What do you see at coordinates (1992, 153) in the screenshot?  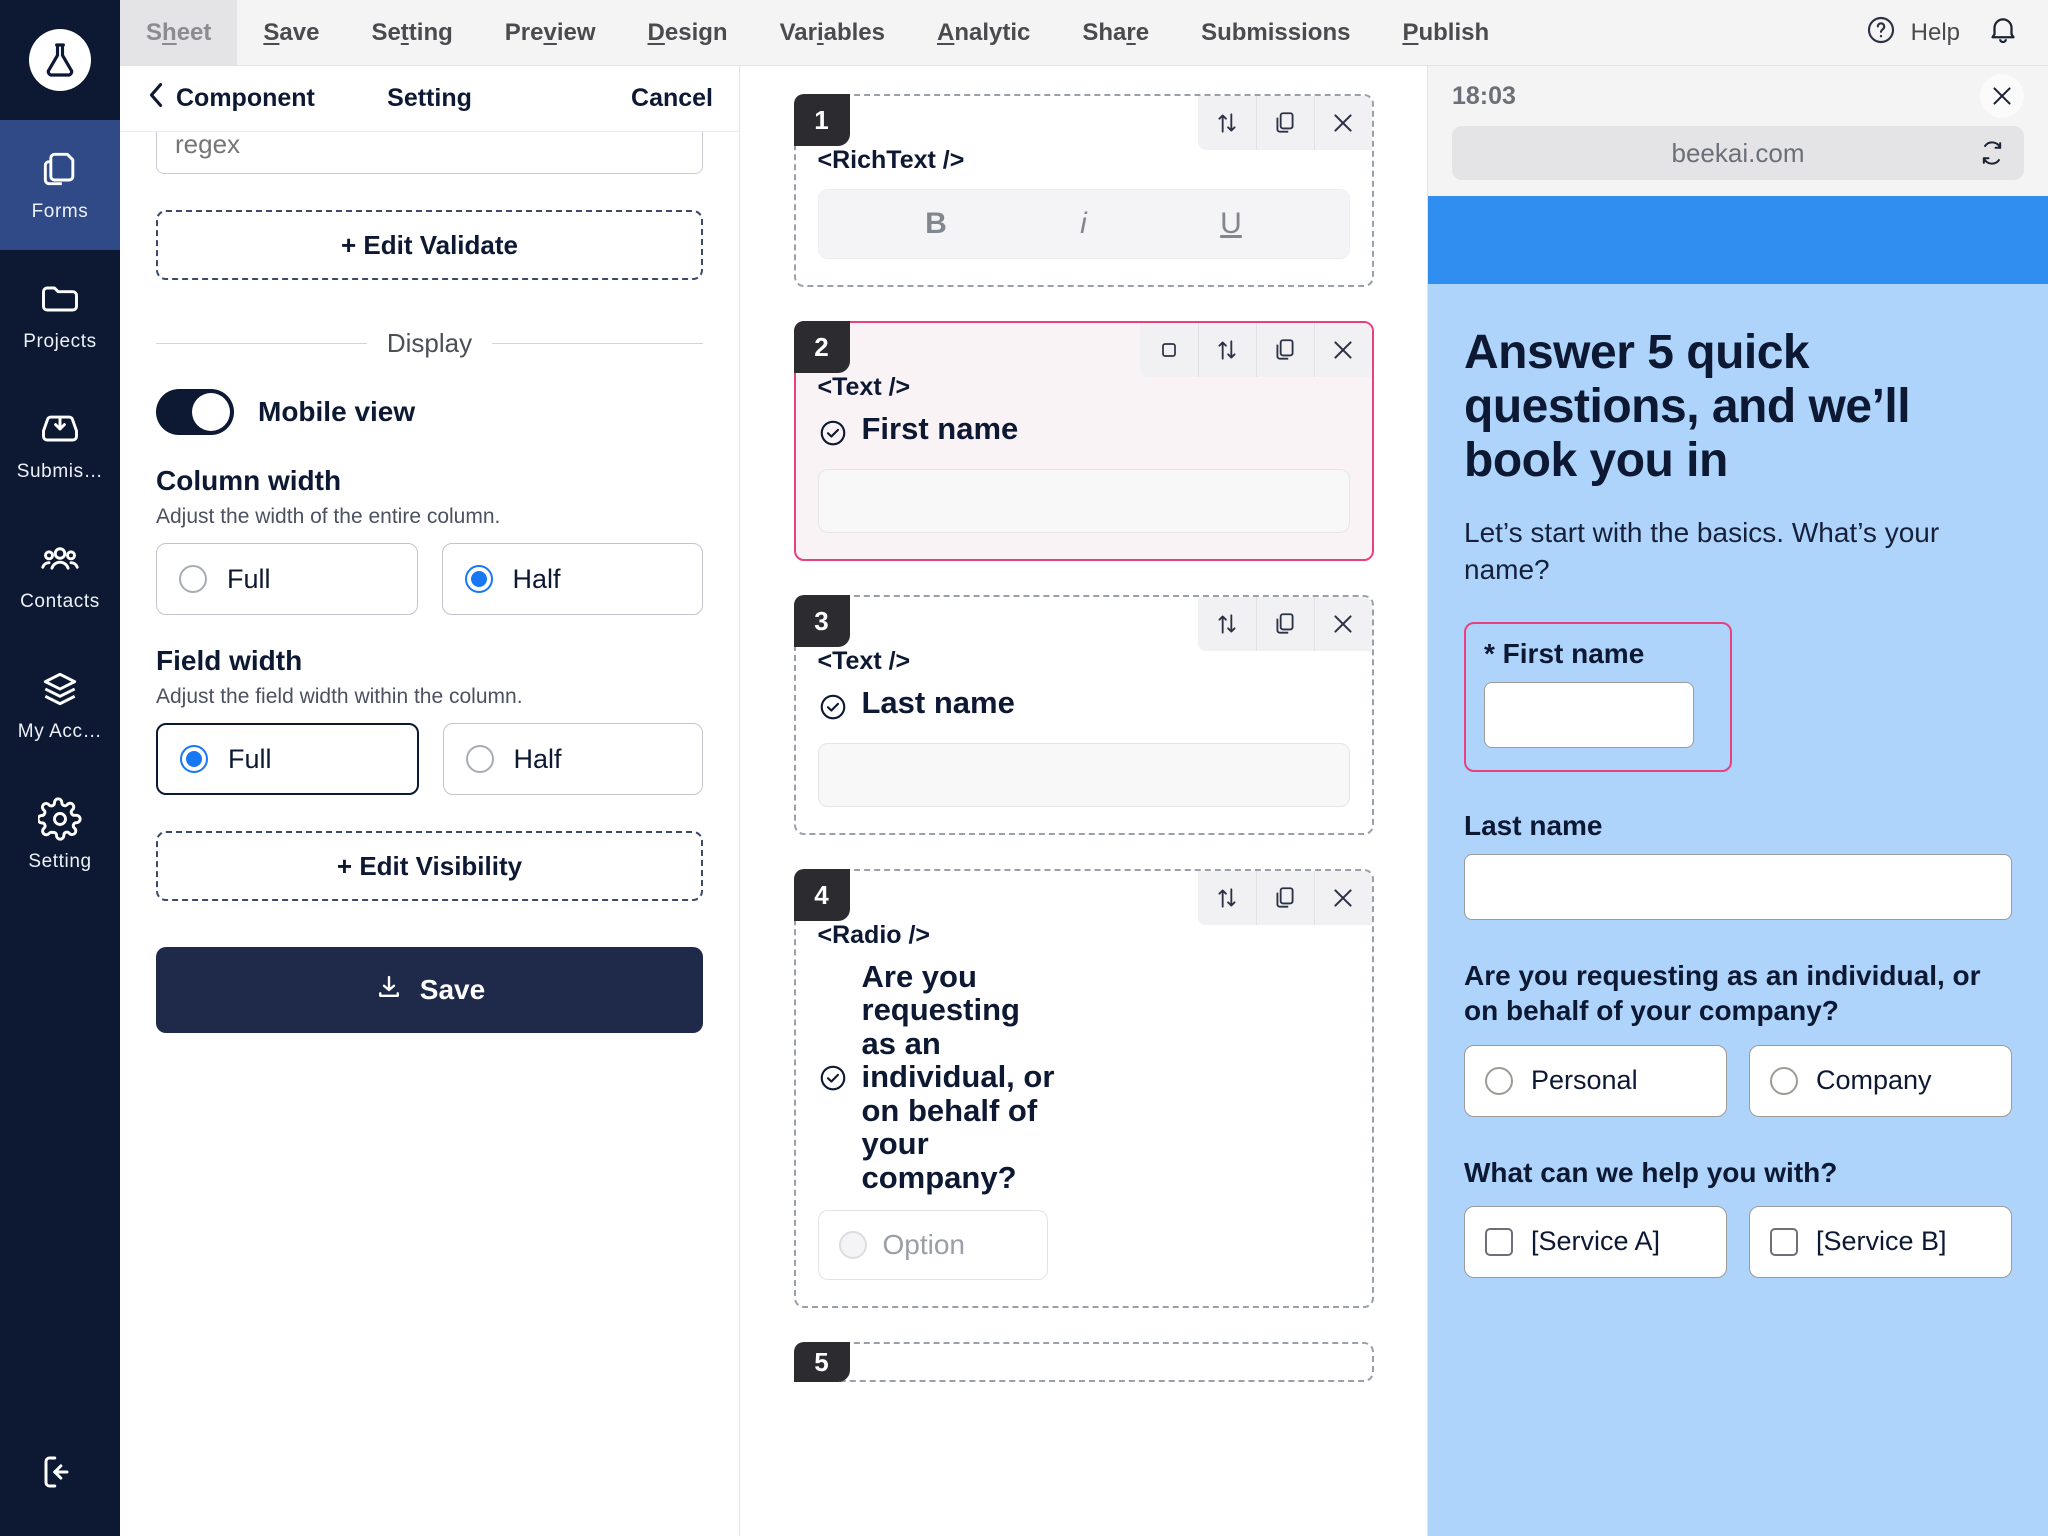 I see `refresh-icon` at bounding box center [1992, 153].